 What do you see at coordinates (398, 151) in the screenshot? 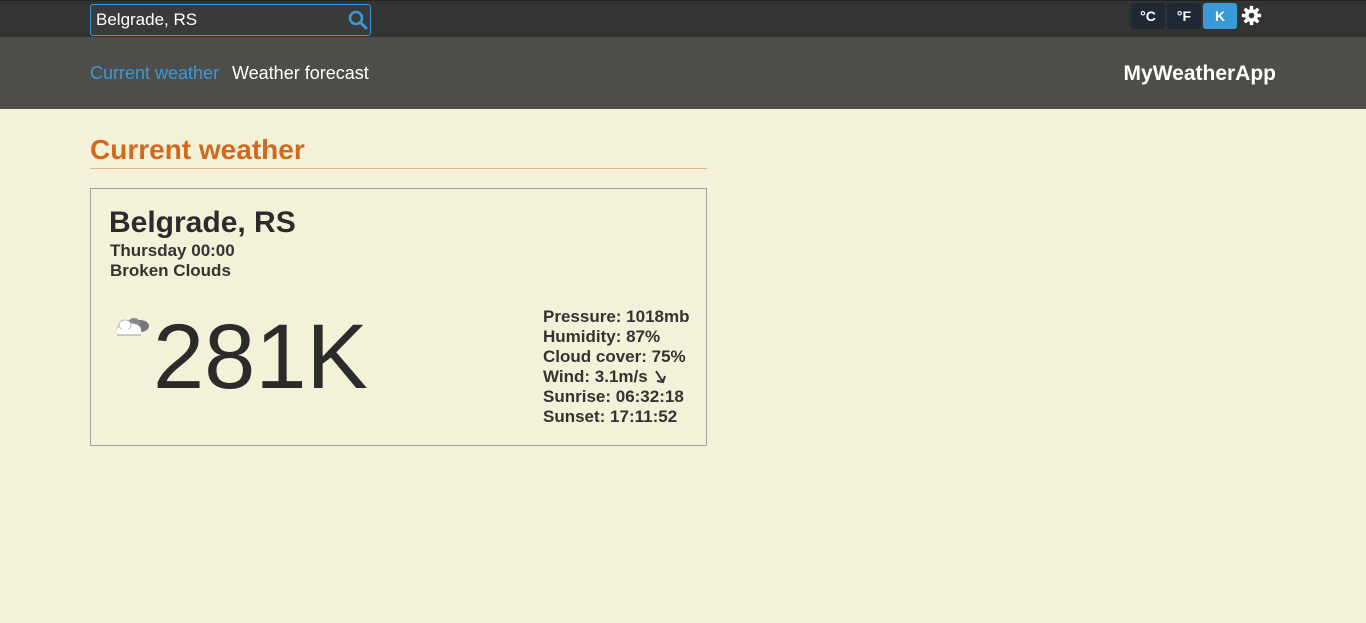
I see `page-title: Current weather` at bounding box center [398, 151].